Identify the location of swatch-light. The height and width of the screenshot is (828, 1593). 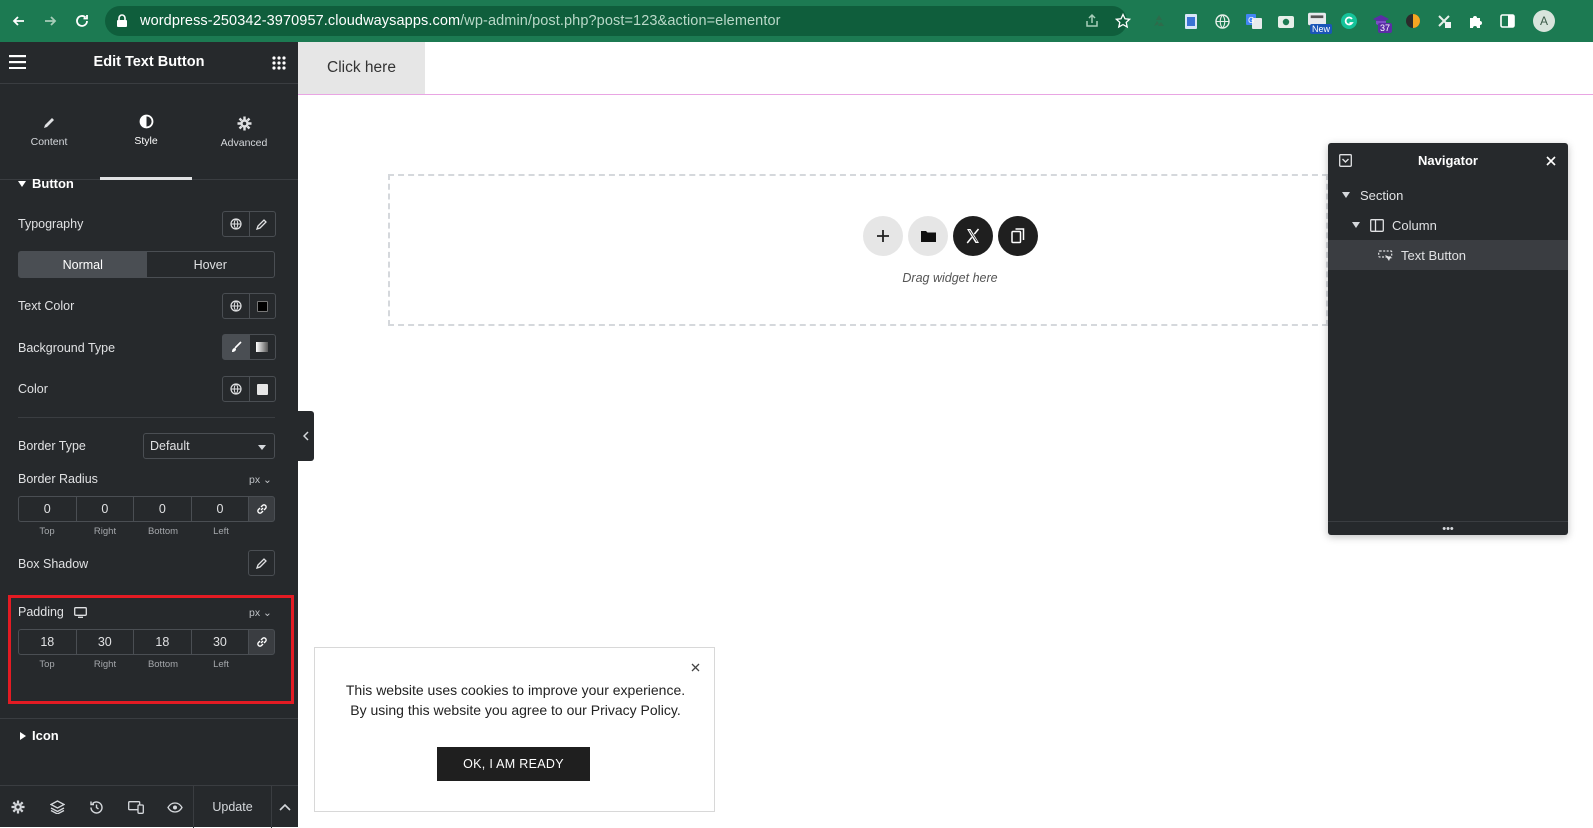
(262, 389).